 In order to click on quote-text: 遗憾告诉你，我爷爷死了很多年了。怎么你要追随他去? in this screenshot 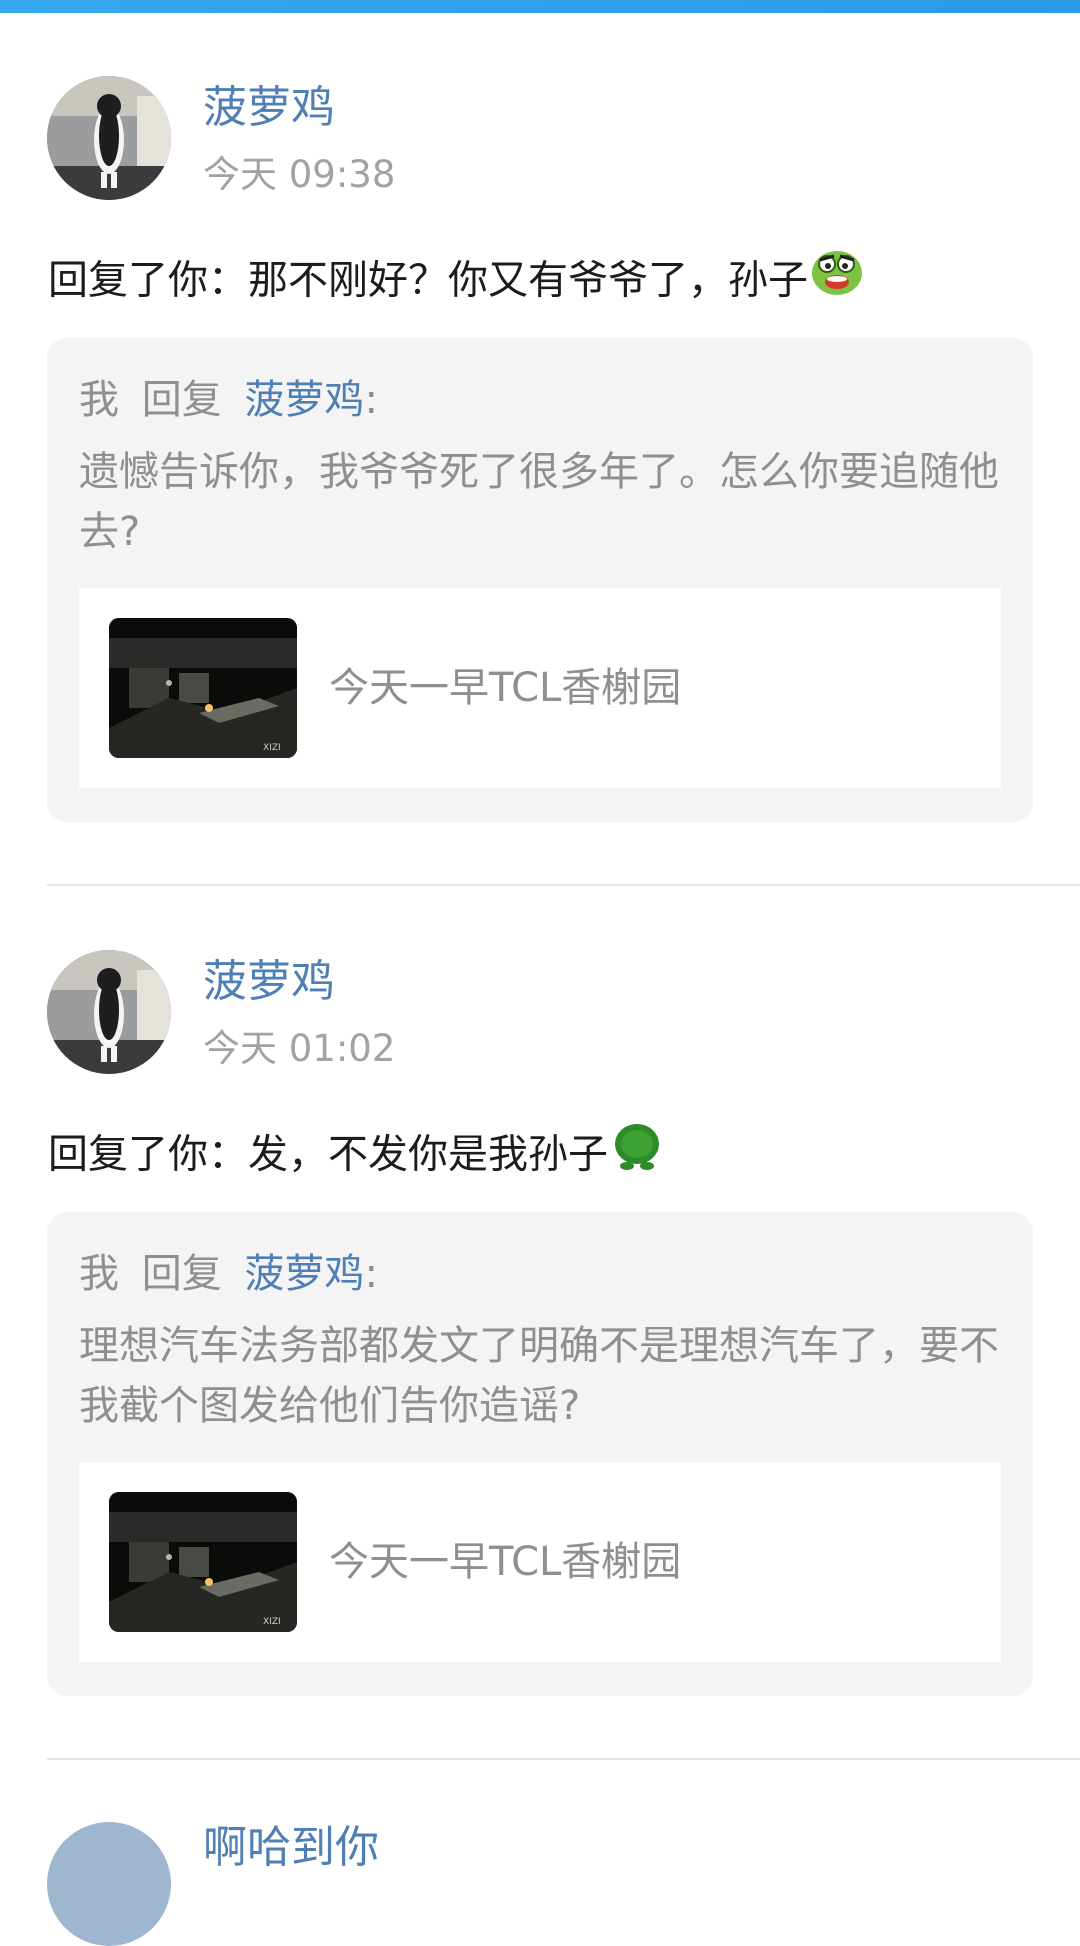, I will do `click(539, 502)`.